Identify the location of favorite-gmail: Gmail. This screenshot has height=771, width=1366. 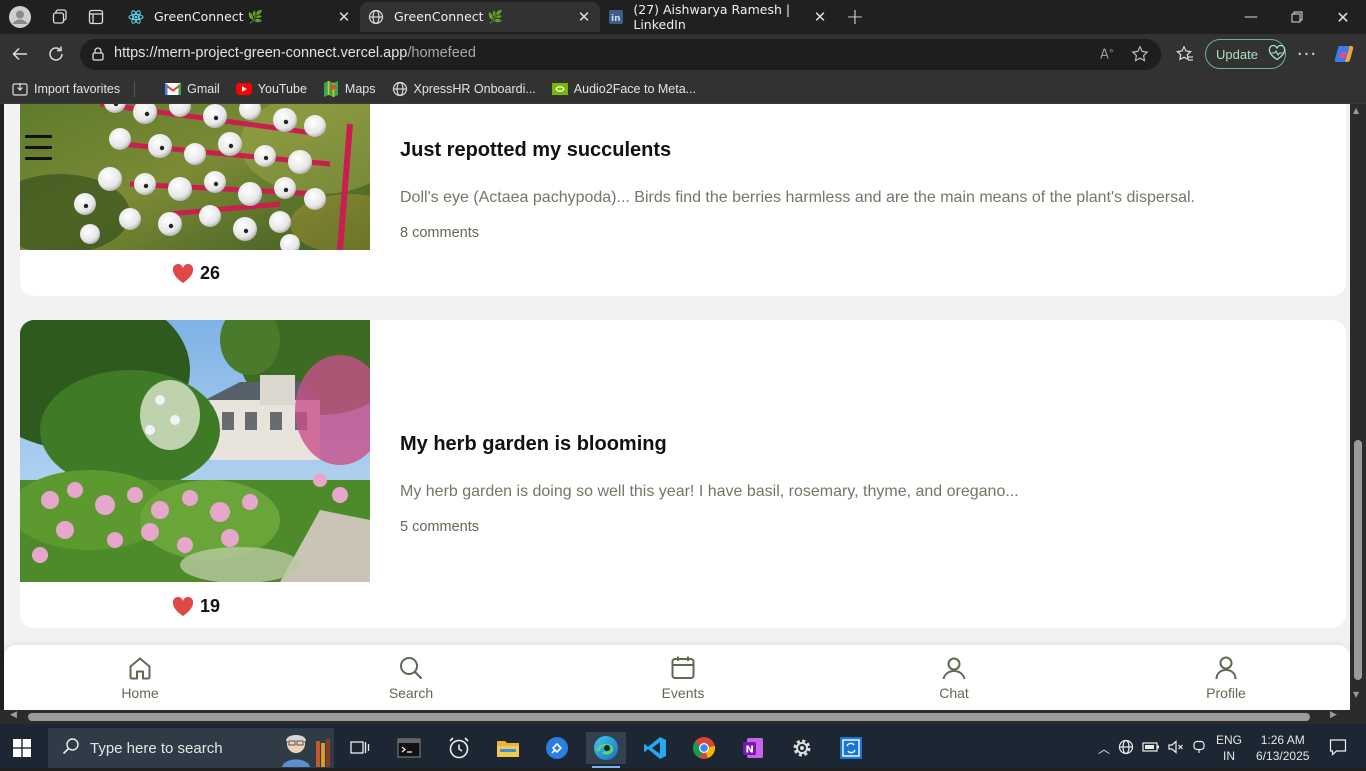
(192, 89).